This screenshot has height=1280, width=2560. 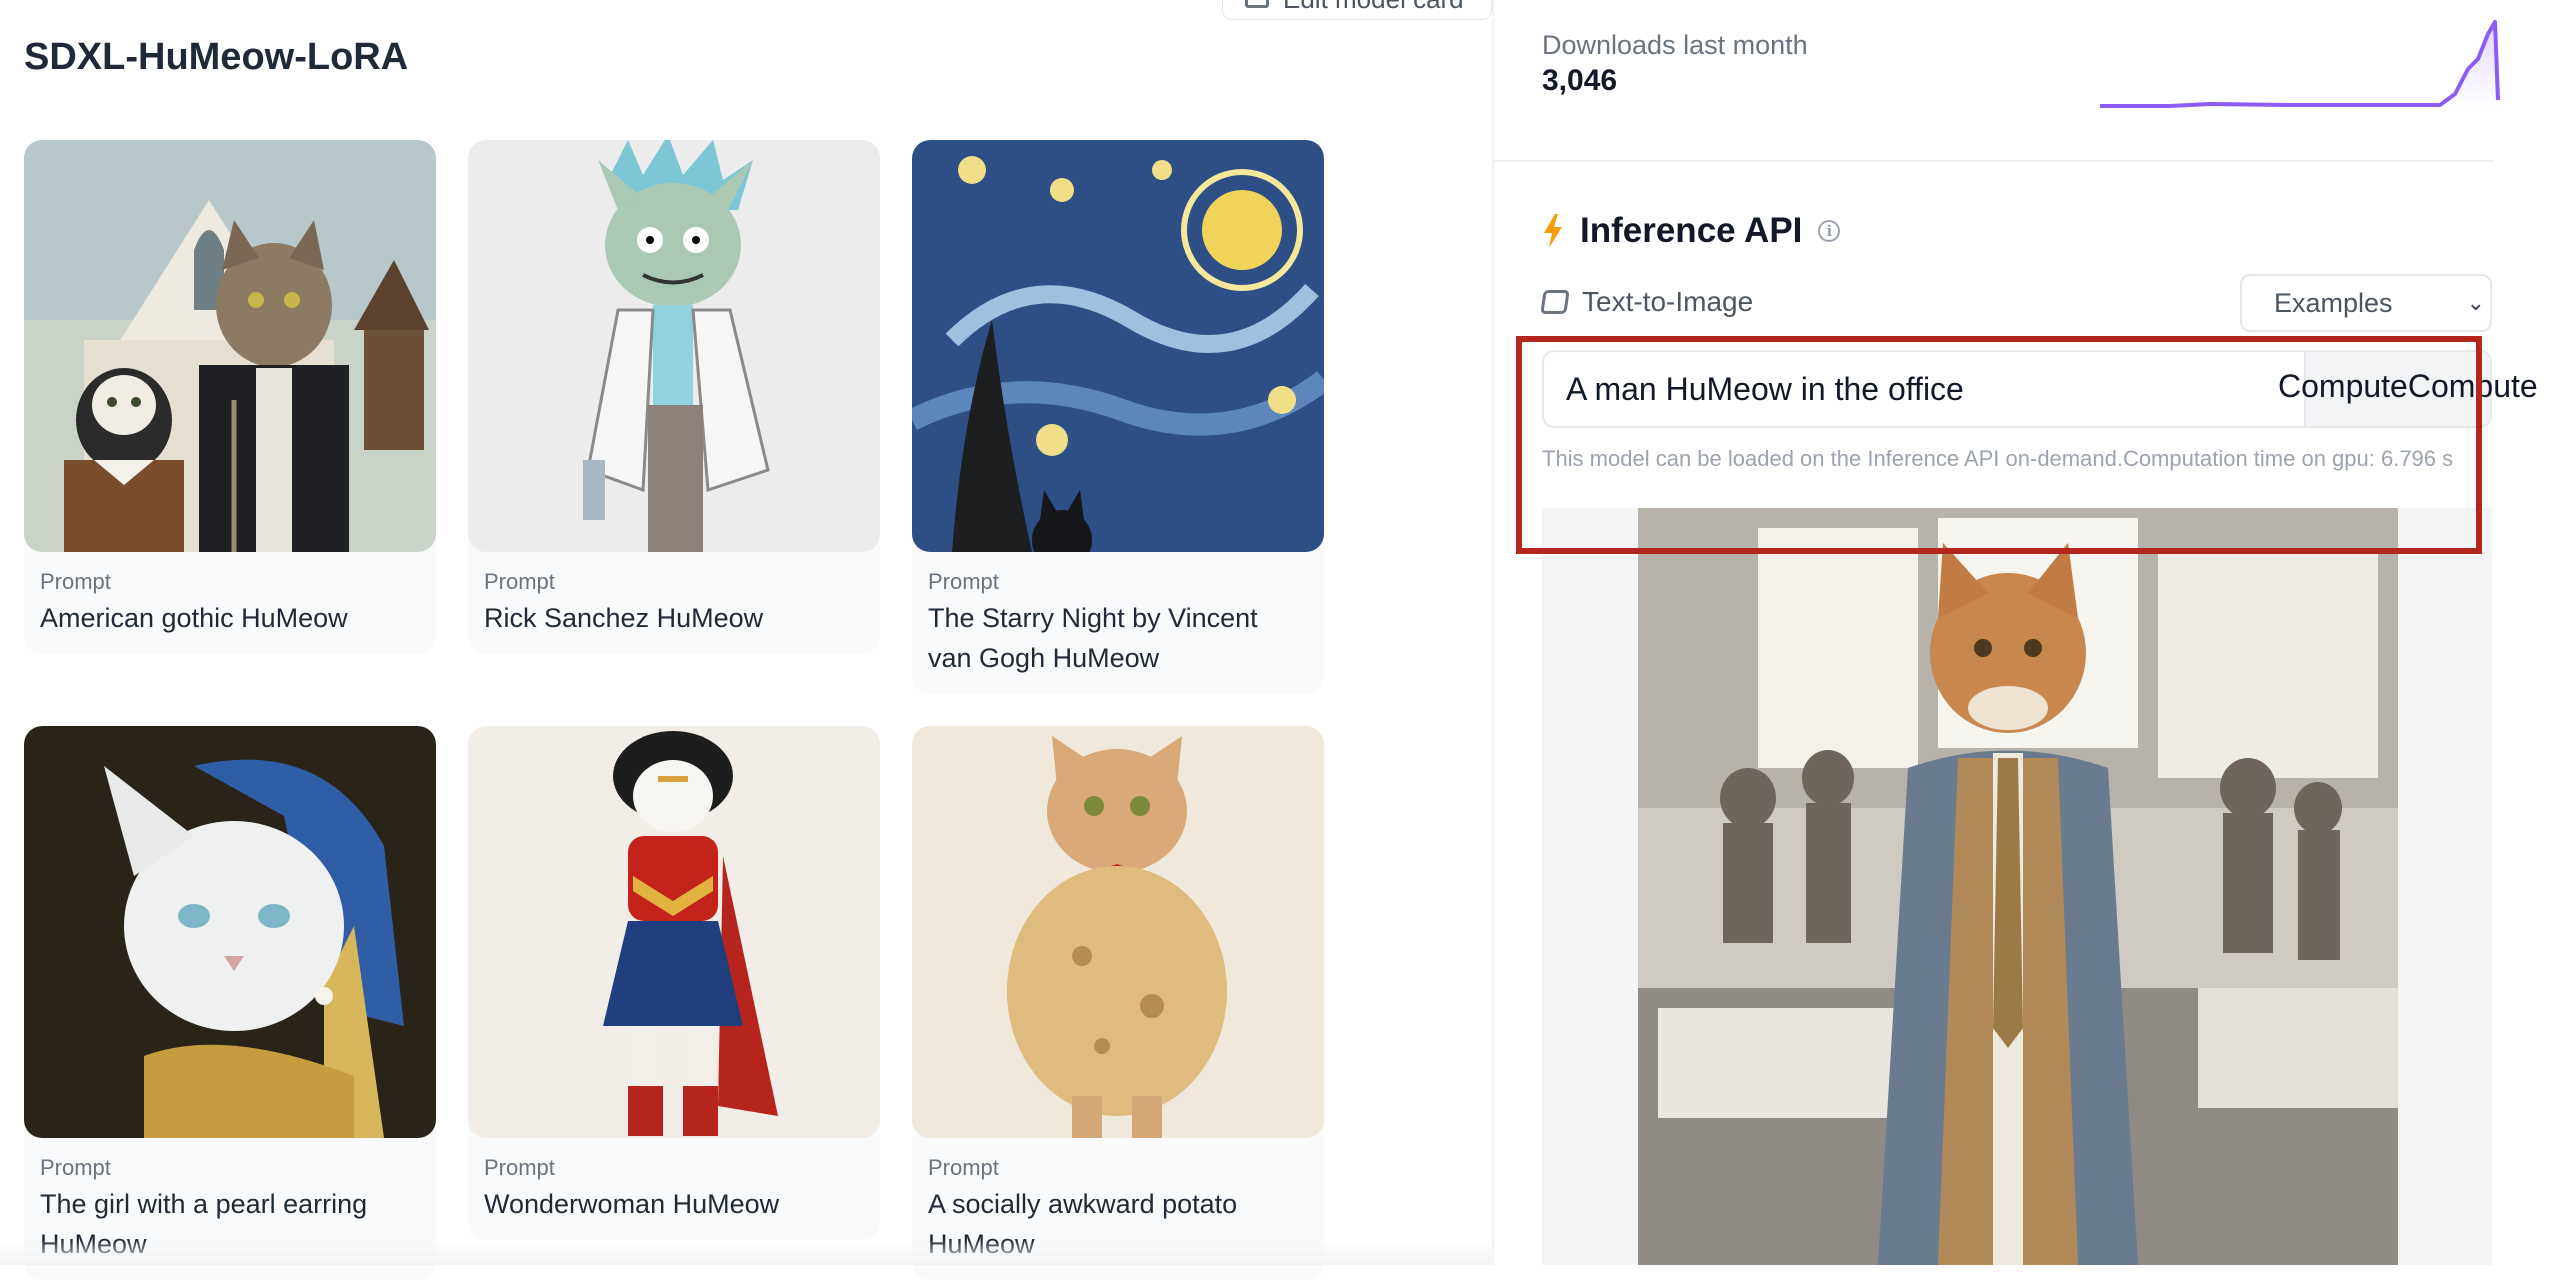 What do you see at coordinates (632, 1204) in the screenshot?
I see `prompt-text: Wonderwoman HuMeow` at bounding box center [632, 1204].